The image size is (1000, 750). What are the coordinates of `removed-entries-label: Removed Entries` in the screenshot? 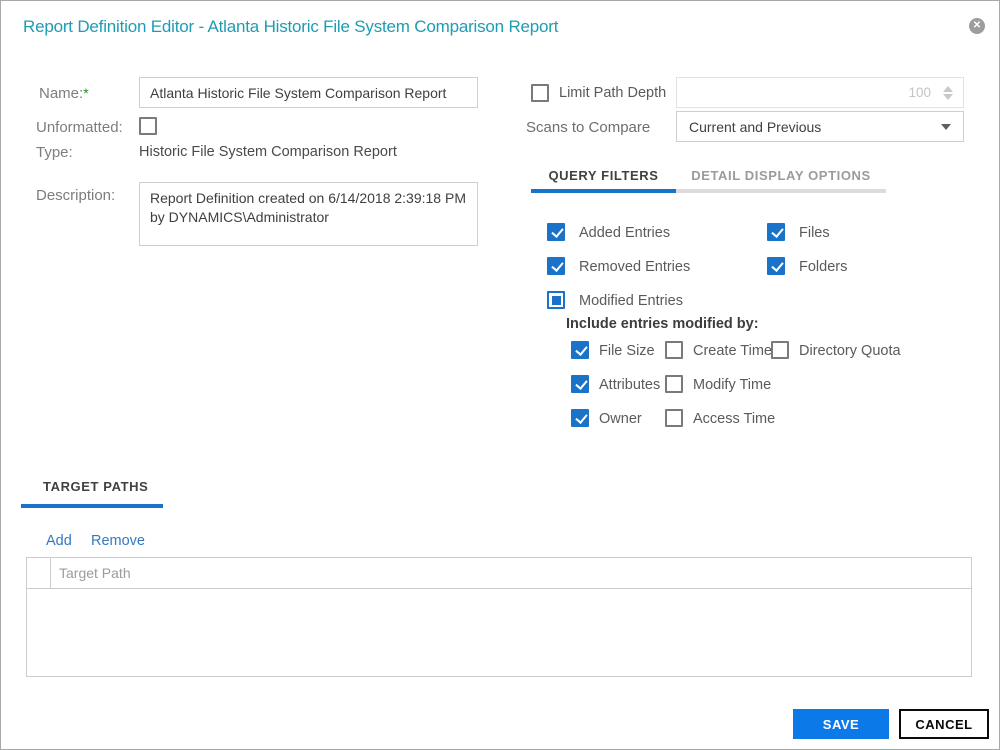 It's located at (635, 267).